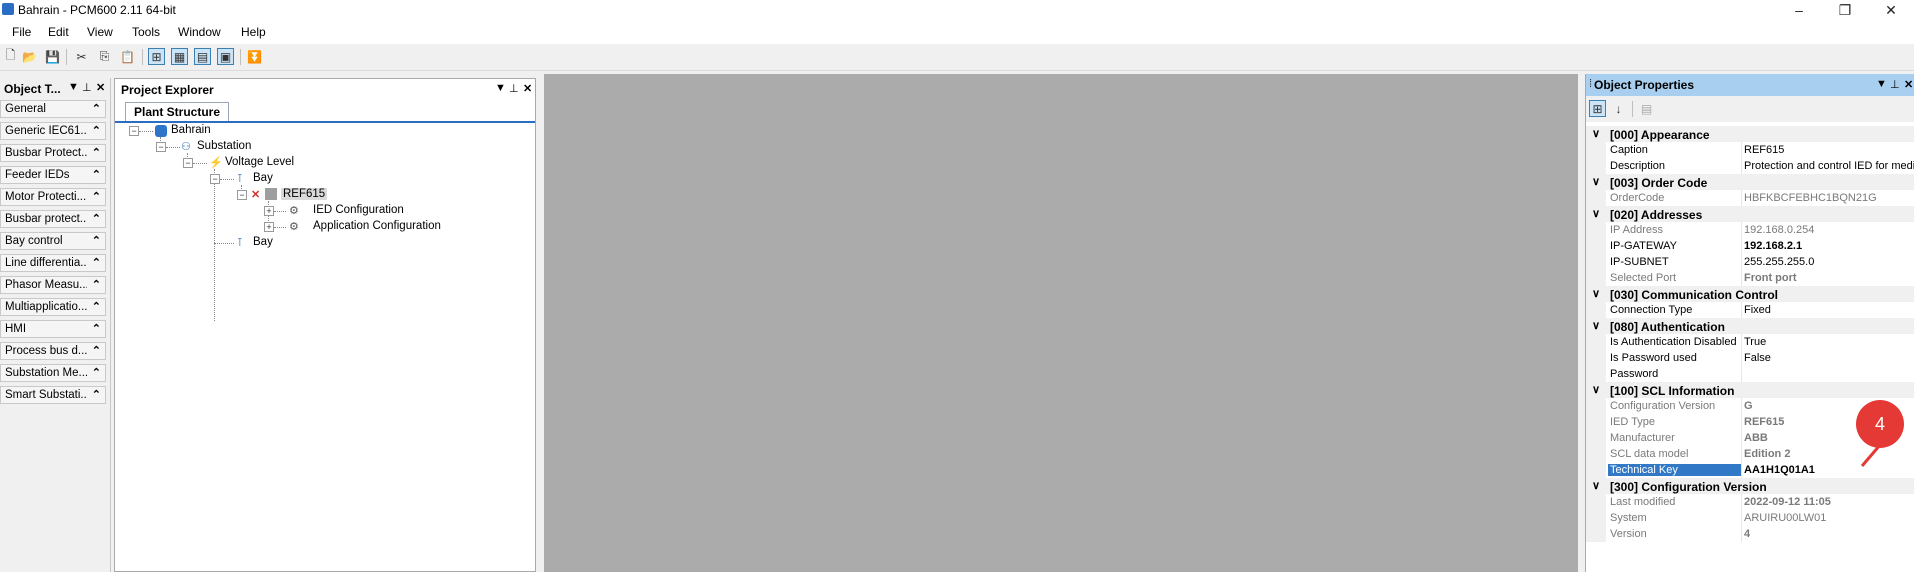 This screenshot has width=1914, height=572. What do you see at coordinates (1646, 108) in the screenshot?
I see `property-pages-icon: ▤` at bounding box center [1646, 108].